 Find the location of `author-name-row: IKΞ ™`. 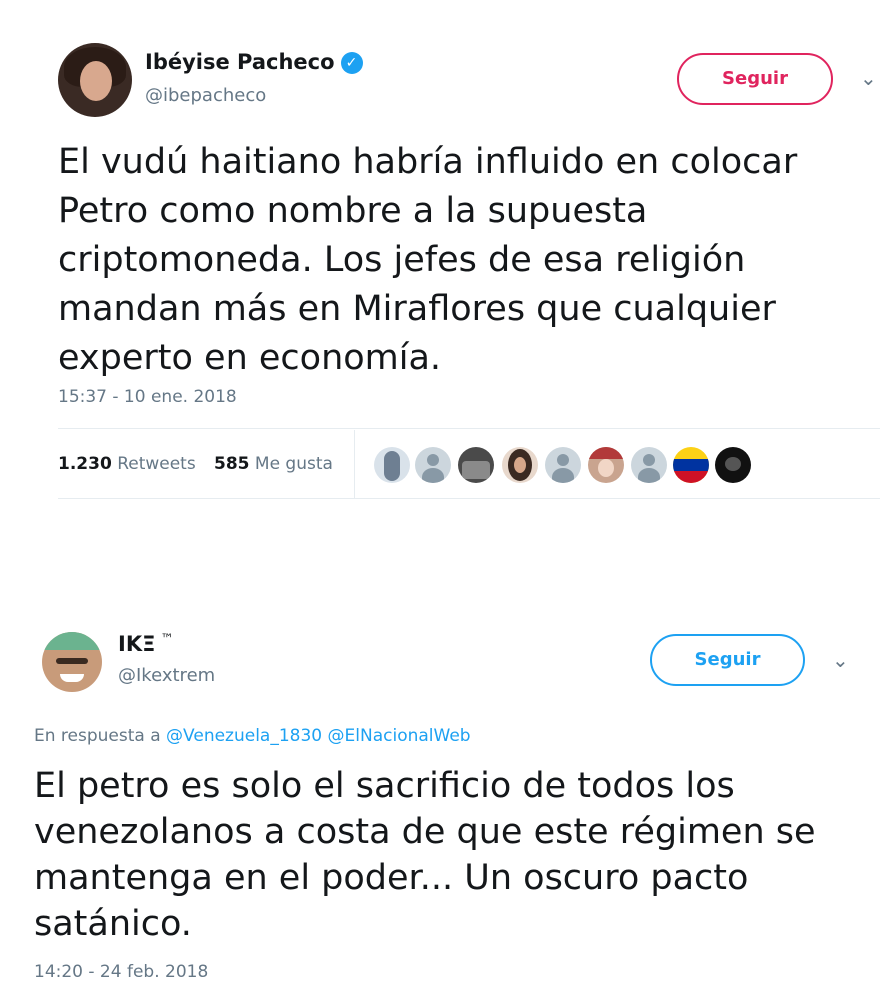

author-name-row: IKΞ ™ is located at coordinates (145, 644).